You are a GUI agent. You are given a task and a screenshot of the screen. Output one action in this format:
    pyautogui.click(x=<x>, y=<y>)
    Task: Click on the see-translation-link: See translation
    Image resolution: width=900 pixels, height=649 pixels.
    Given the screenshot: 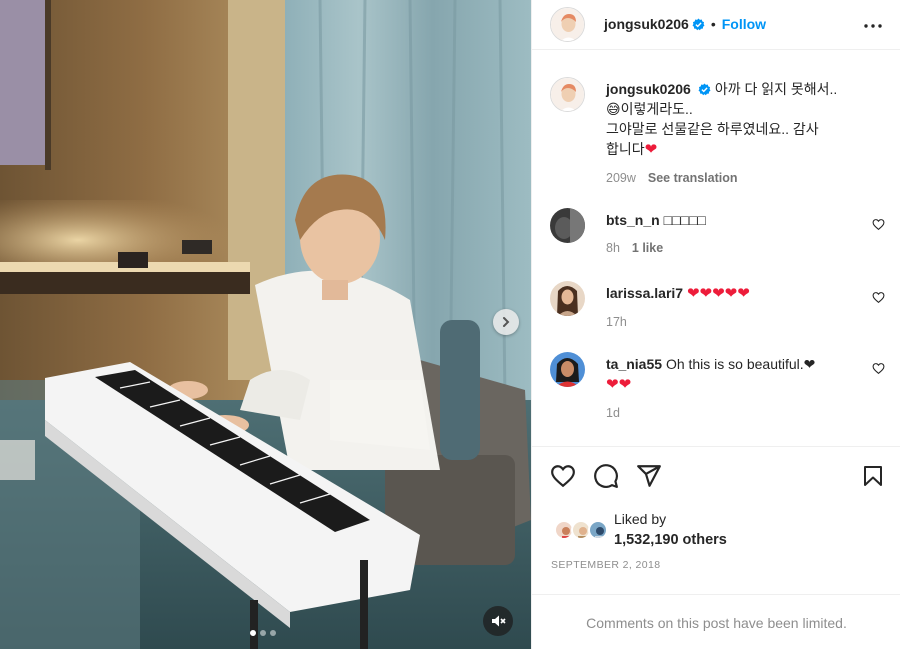 What is the action you would take?
    pyautogui.click(x=693, y=178)
    